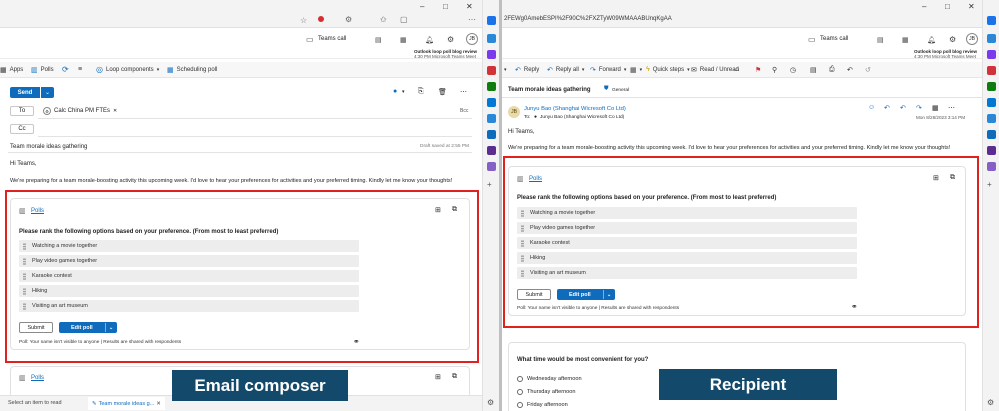 The image size is (999, 411). Describe the element at coordinates (546, 392) in the screenshot. I see `radio-option: Thursday afternoon` at that location.